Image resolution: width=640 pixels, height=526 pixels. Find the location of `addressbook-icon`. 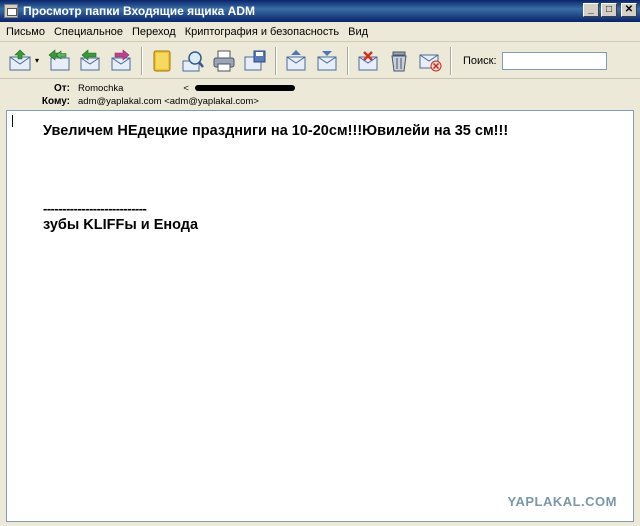

addressbook-icon is located at coordinates (162, 60).